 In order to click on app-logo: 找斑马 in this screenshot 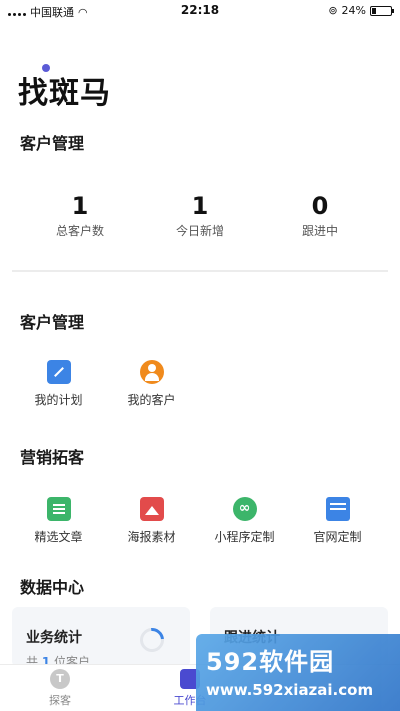, I will do `click(64, 93)`.